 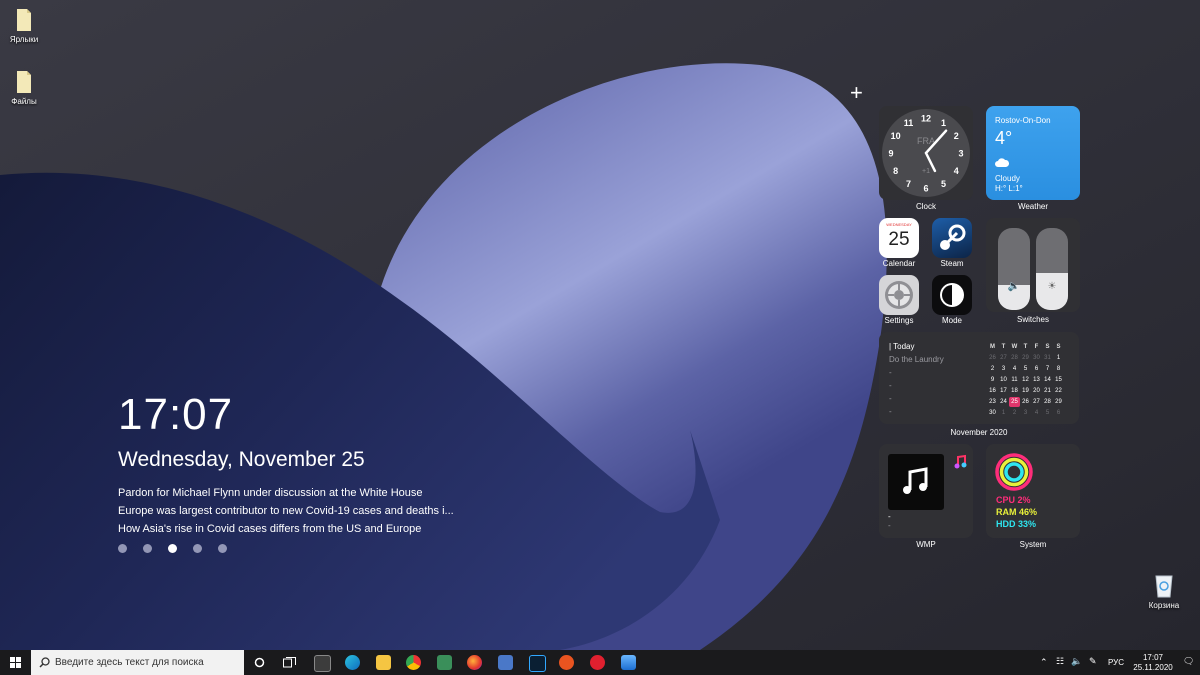 What do you see at coordinates (1076, 661) in the screenshot?
I see `volume-icon: 🔈` at bounding box center [1076, 661].